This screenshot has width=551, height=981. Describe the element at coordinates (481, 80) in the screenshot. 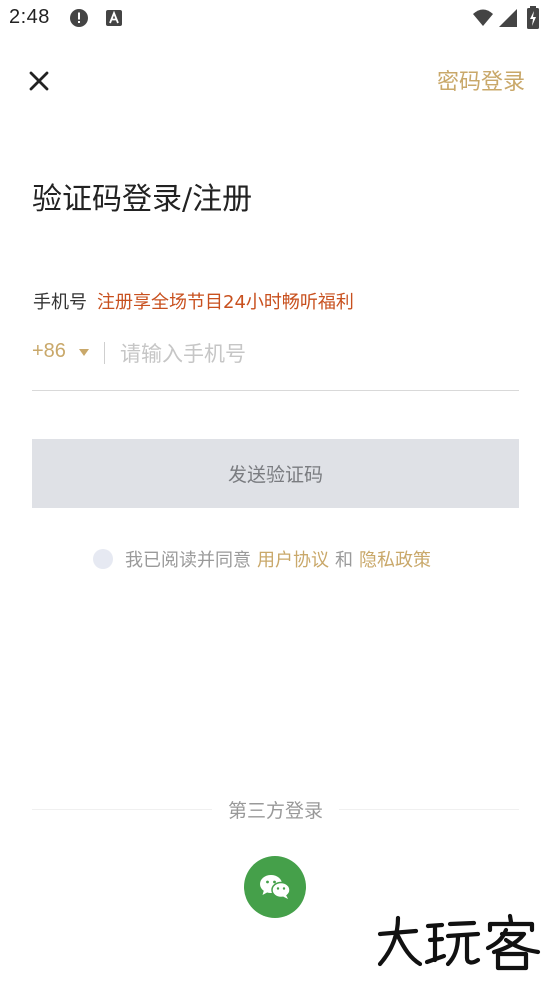

I see `password-login-link: 密码登录` at that location.